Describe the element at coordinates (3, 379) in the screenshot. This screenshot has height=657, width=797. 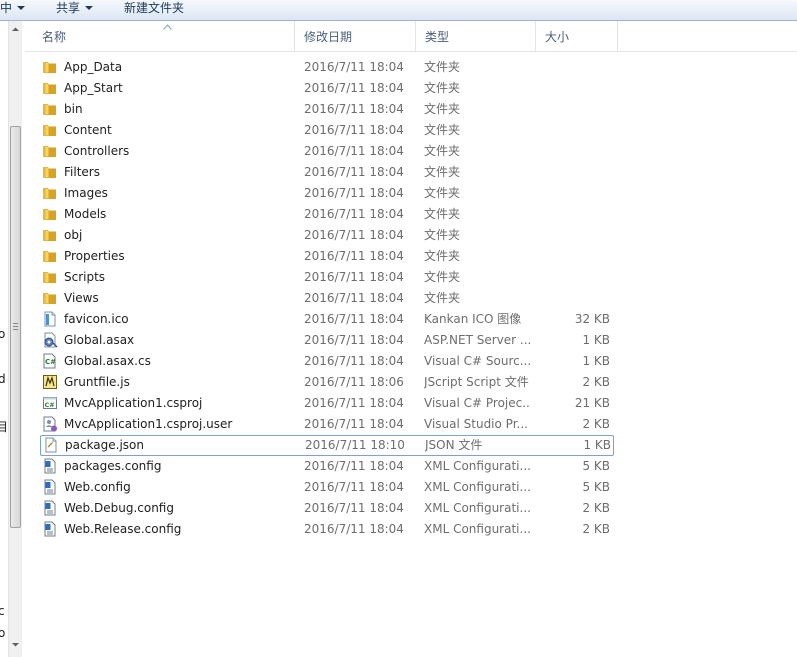
I see `nav-item-fragment: d` at that location.